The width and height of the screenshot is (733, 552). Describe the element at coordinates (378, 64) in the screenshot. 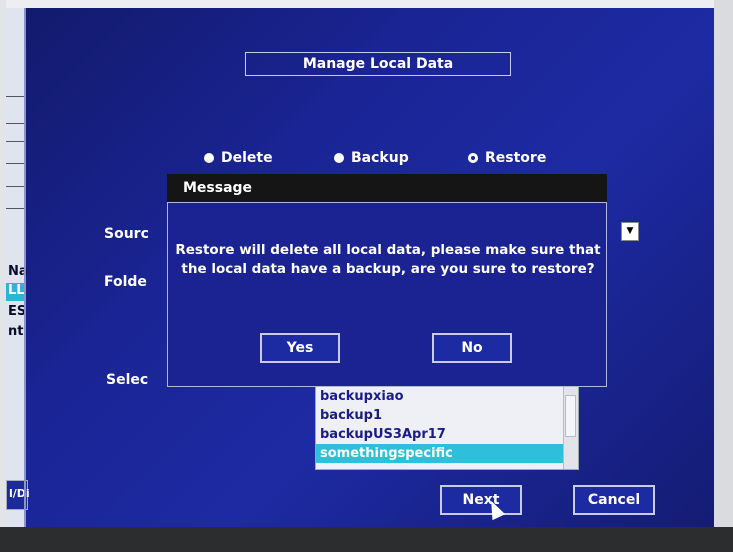

I see `page-title: Manage Local Data` at that location.